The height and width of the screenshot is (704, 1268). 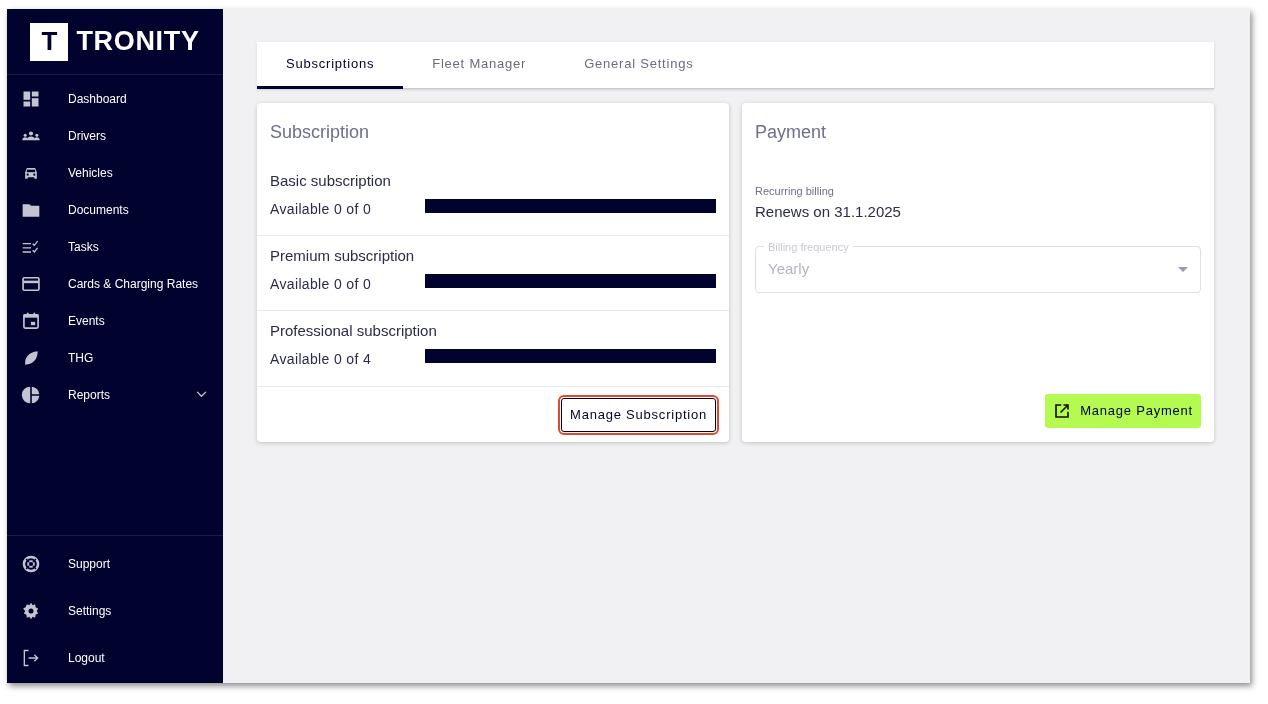 I want to click on sidebar-item: Tasks, so click(x=115, y=246).